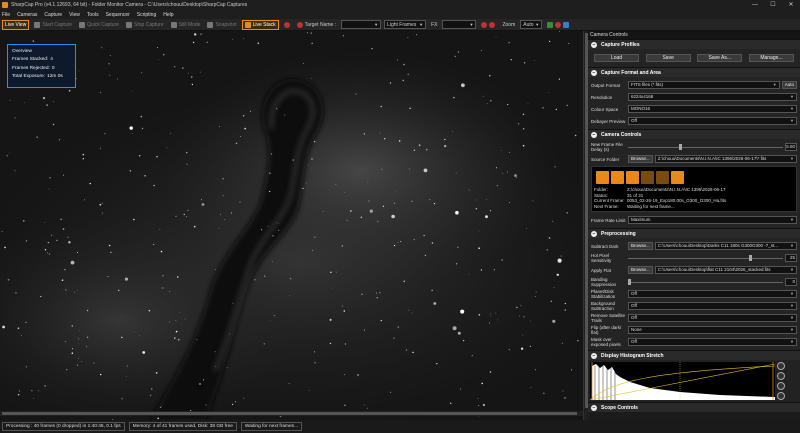 The width and height of the screenshot is (800, 433). I want to click on menu-sequencer: Sequencer, so click(118, 15).